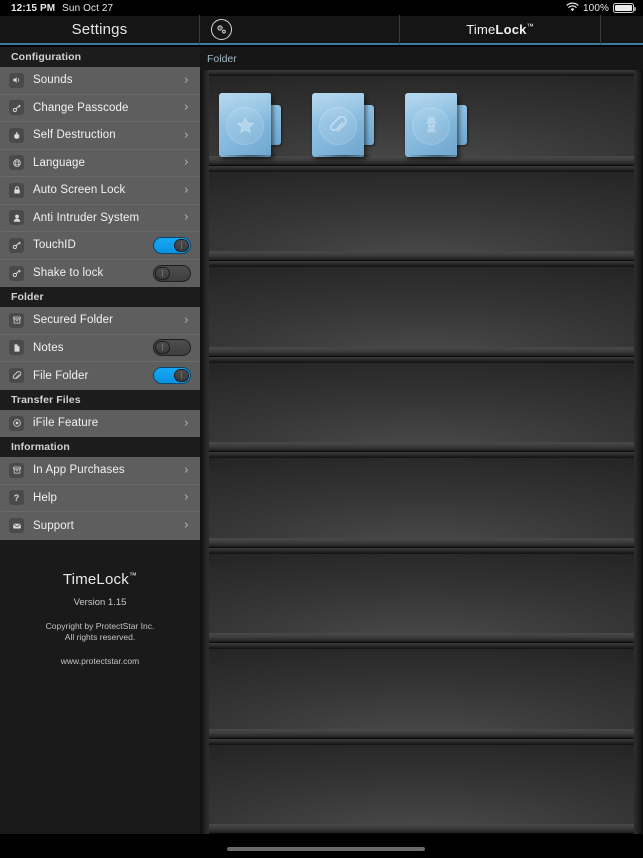  I want to click on gear-icon, so click(221, 29).